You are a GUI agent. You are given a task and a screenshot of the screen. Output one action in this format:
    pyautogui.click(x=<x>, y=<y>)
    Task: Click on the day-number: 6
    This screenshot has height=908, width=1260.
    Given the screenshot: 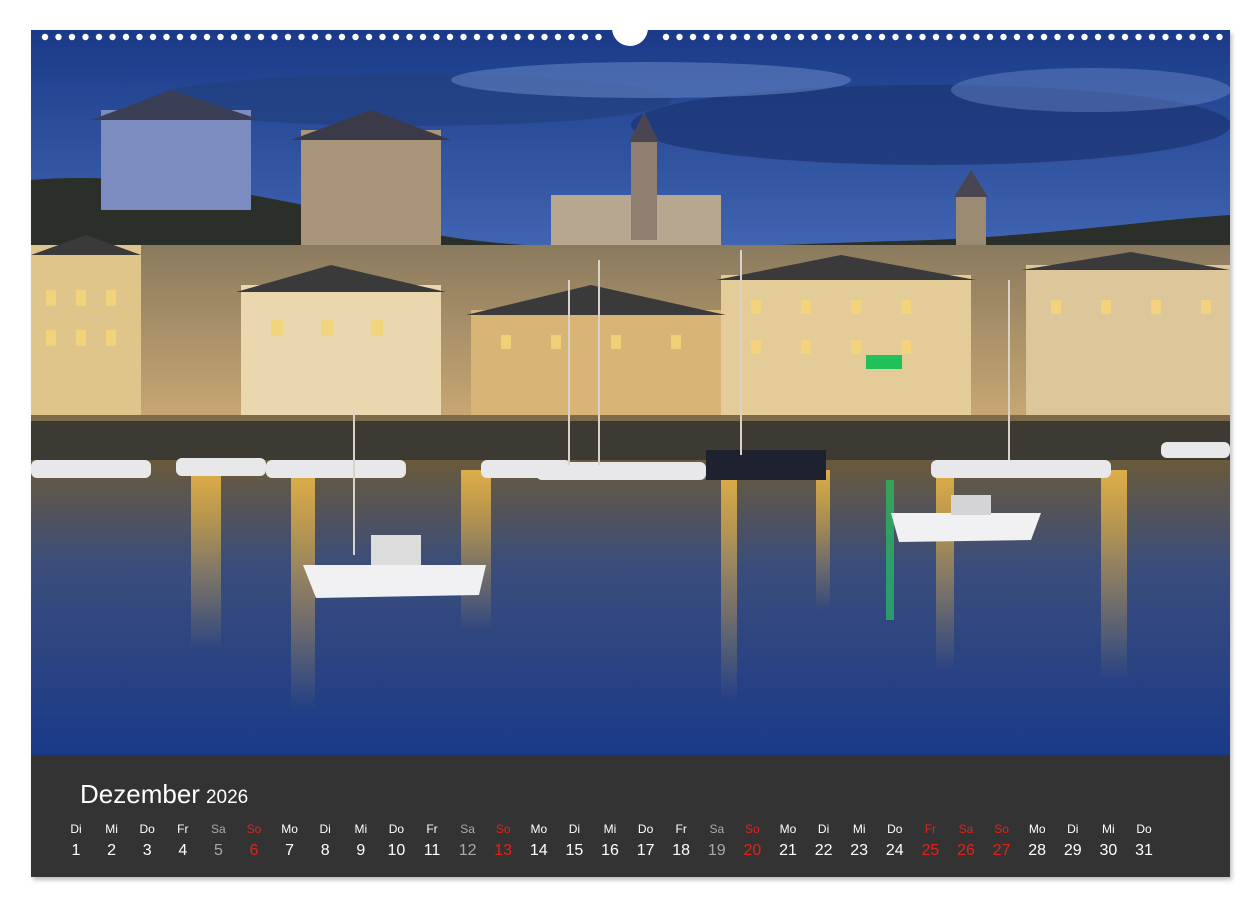 What is the action you would take?
    pyautogui.click(x=254, y=850)
    